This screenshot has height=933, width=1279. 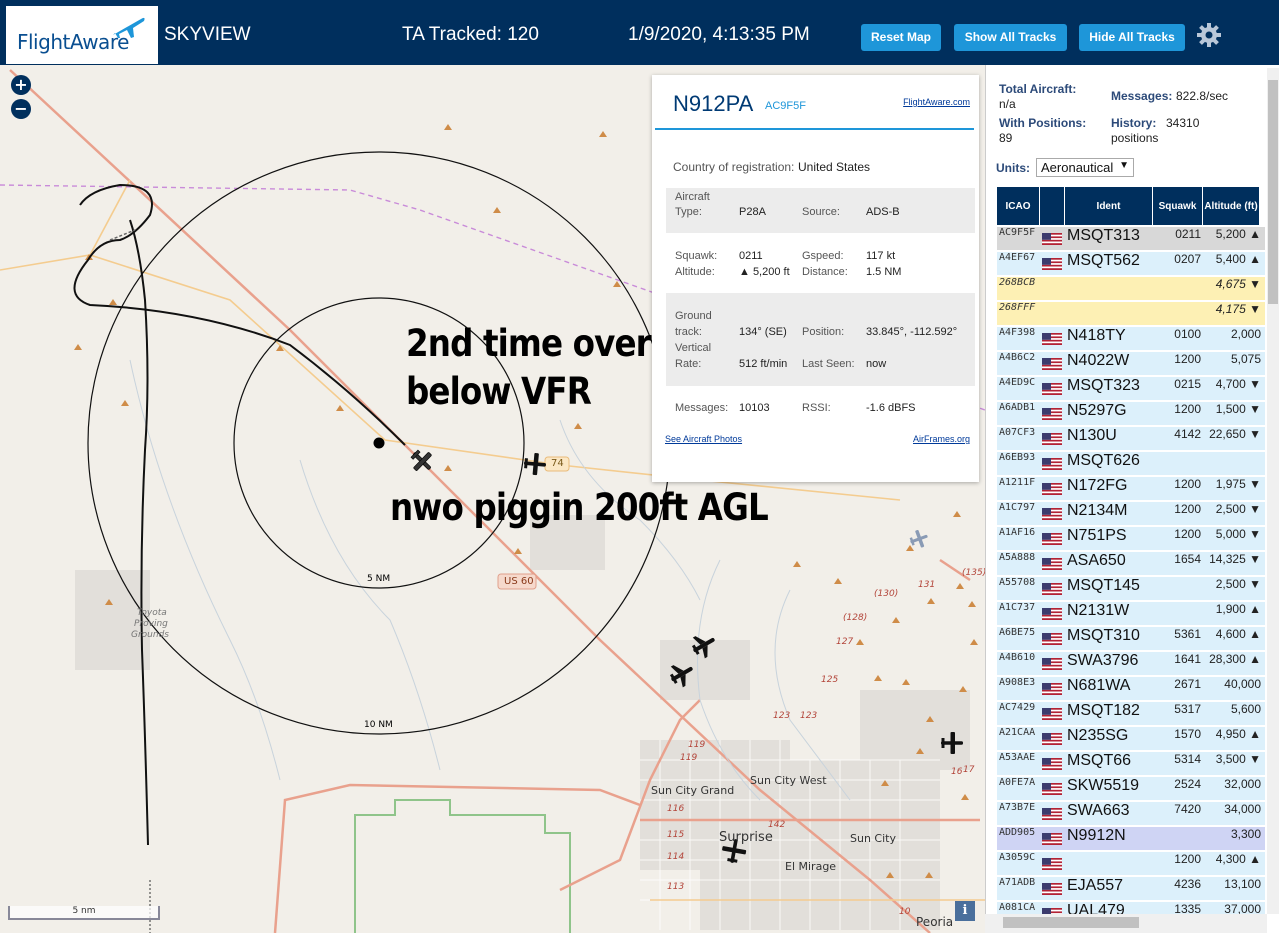 I want to click on vertical-scroll-thumb, so click(x=1273, y=192).